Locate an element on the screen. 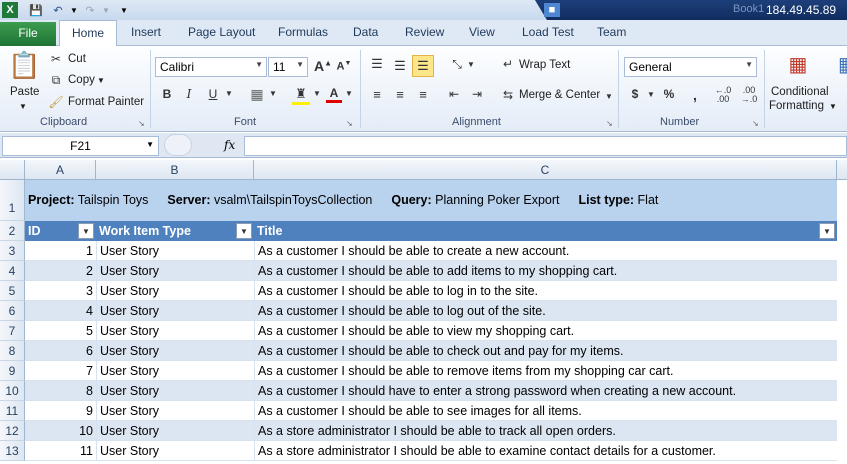  format-as-table-icon: ▦ is located at coordinates (842, 66).